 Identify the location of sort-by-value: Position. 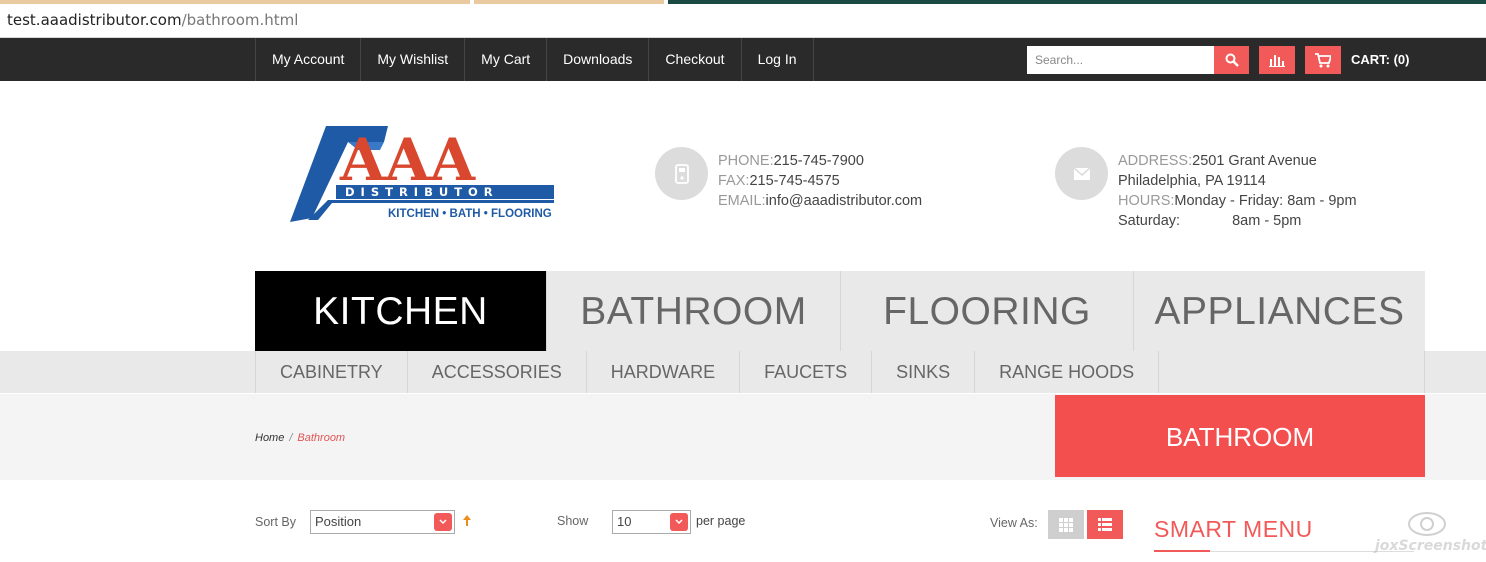
(338, 521).